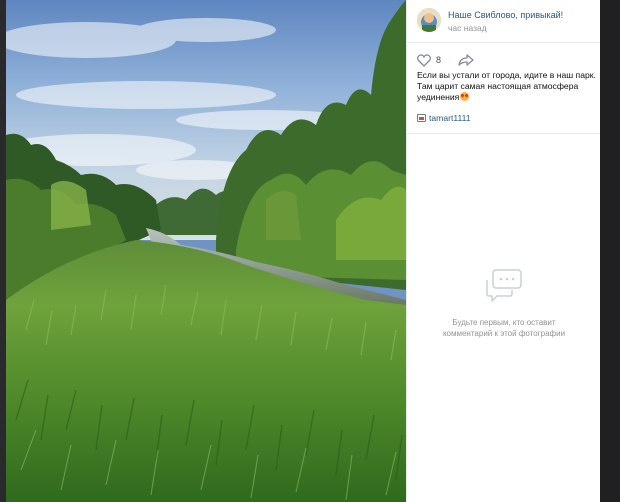 The image size is (620, 502). I want to click on share-button, so click(466, 60).